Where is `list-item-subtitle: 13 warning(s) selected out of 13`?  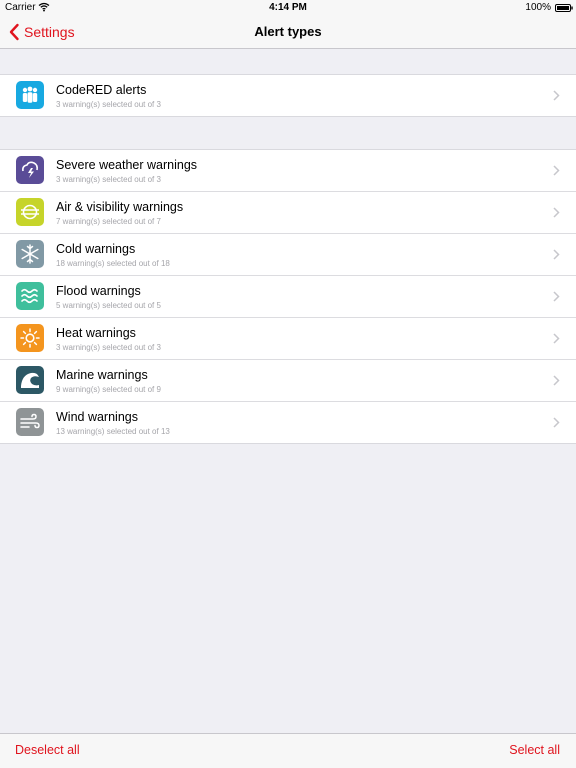 list-item-subtitle: 13 warning(s) selected out of 13 is located at coordinates (113, 431).